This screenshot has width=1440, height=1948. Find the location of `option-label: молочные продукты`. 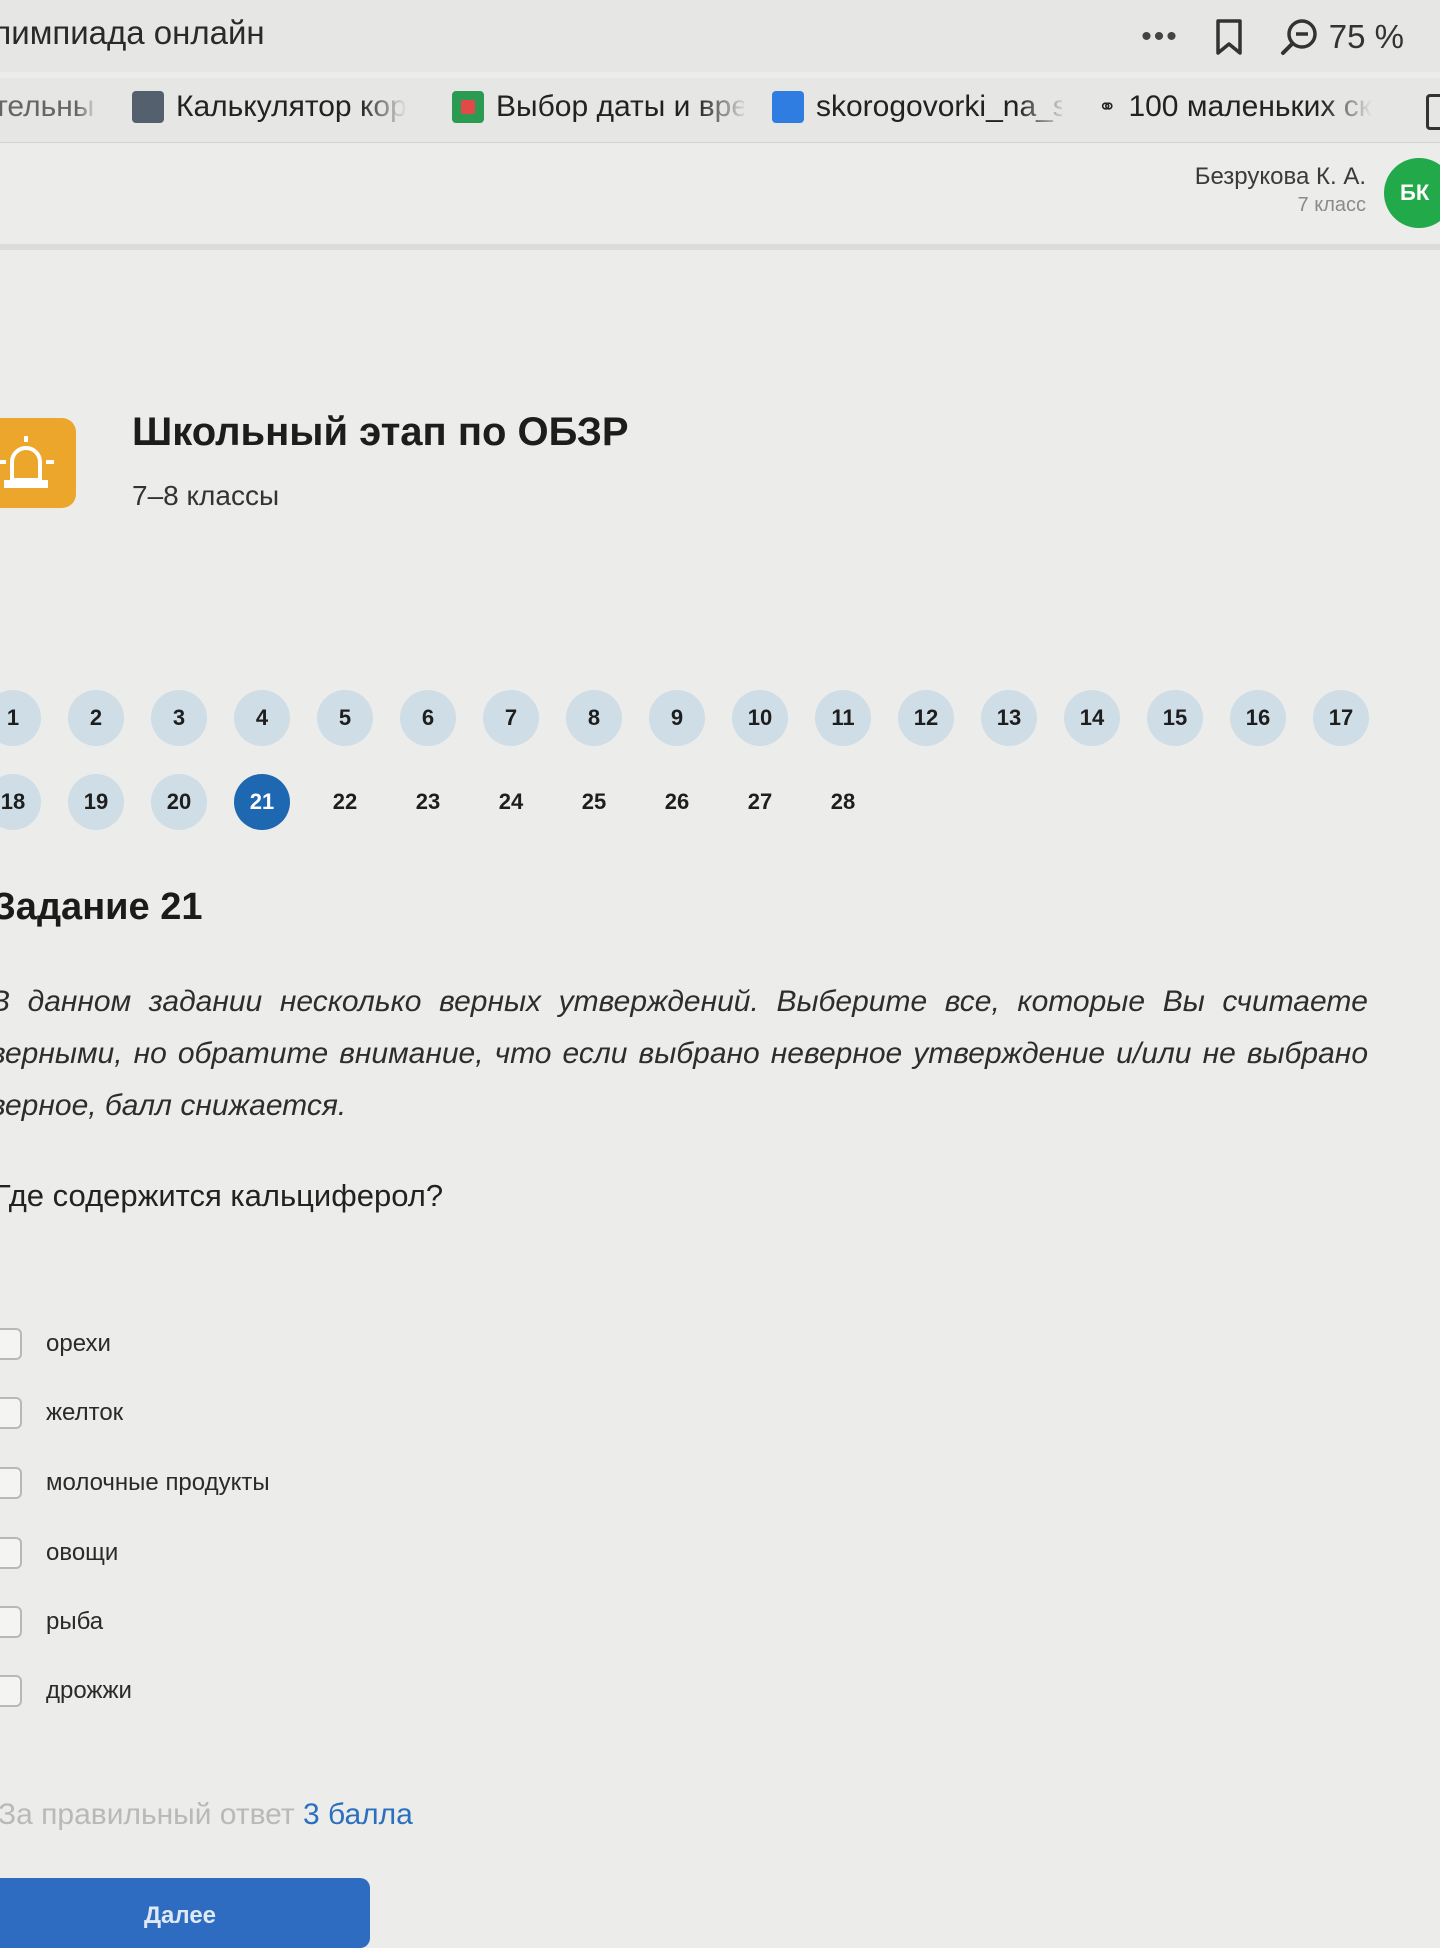

option-label: молочные продукты is located at coordinates (158, 1482).